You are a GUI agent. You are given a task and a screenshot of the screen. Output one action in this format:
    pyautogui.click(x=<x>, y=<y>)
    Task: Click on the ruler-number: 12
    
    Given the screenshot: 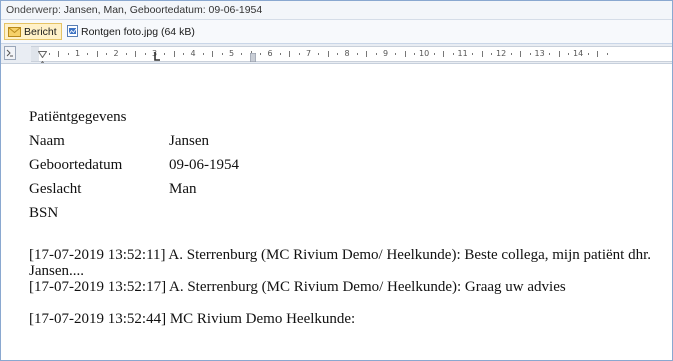 What is the action you would take?
    pyautogui.click(x=501, y=53)
    